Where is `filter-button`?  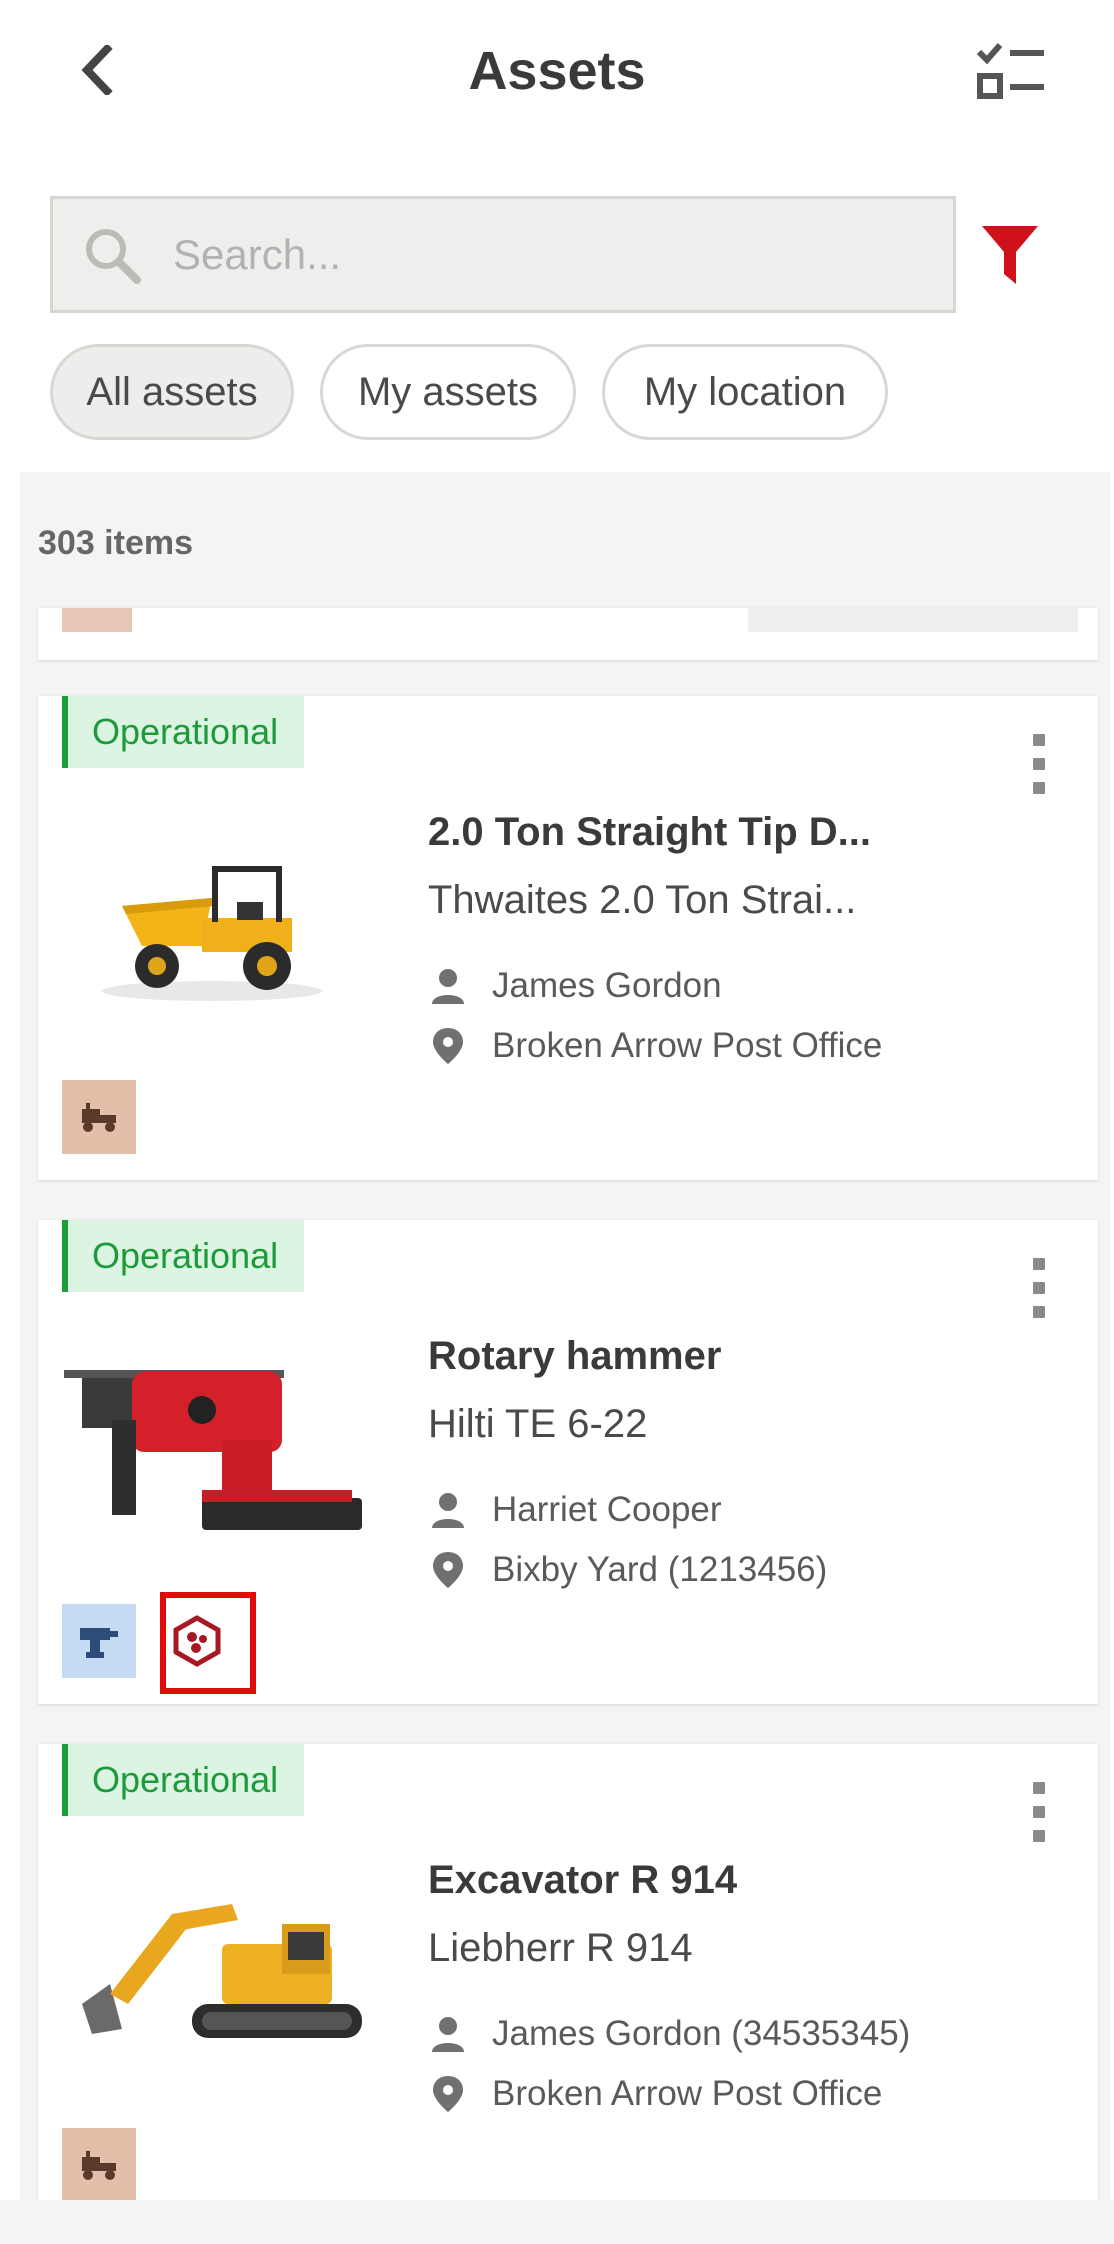
filter-button is located at coordinates (1010, 255).